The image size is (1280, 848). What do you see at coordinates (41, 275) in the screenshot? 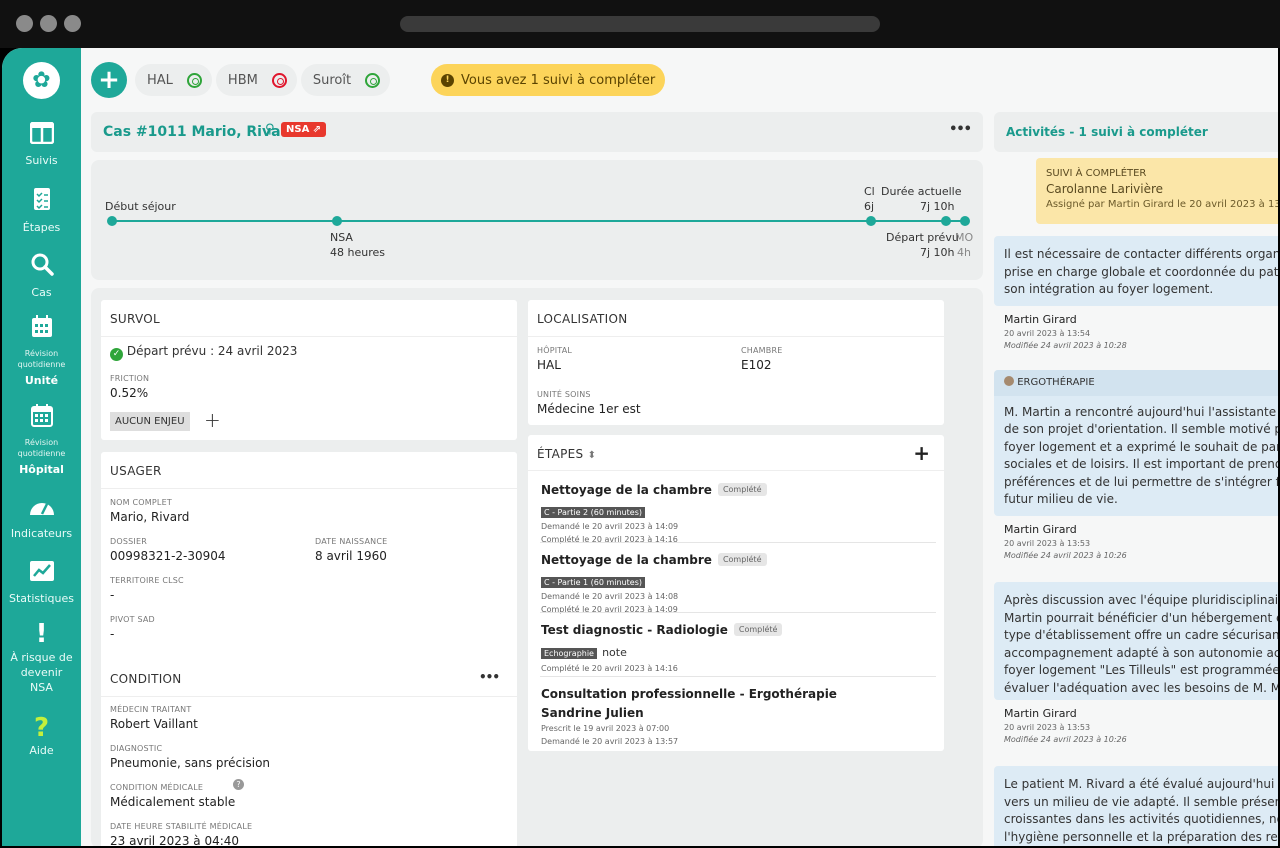
I see `sidebar-item-cas: Cas` at bounding box center [41, 275].